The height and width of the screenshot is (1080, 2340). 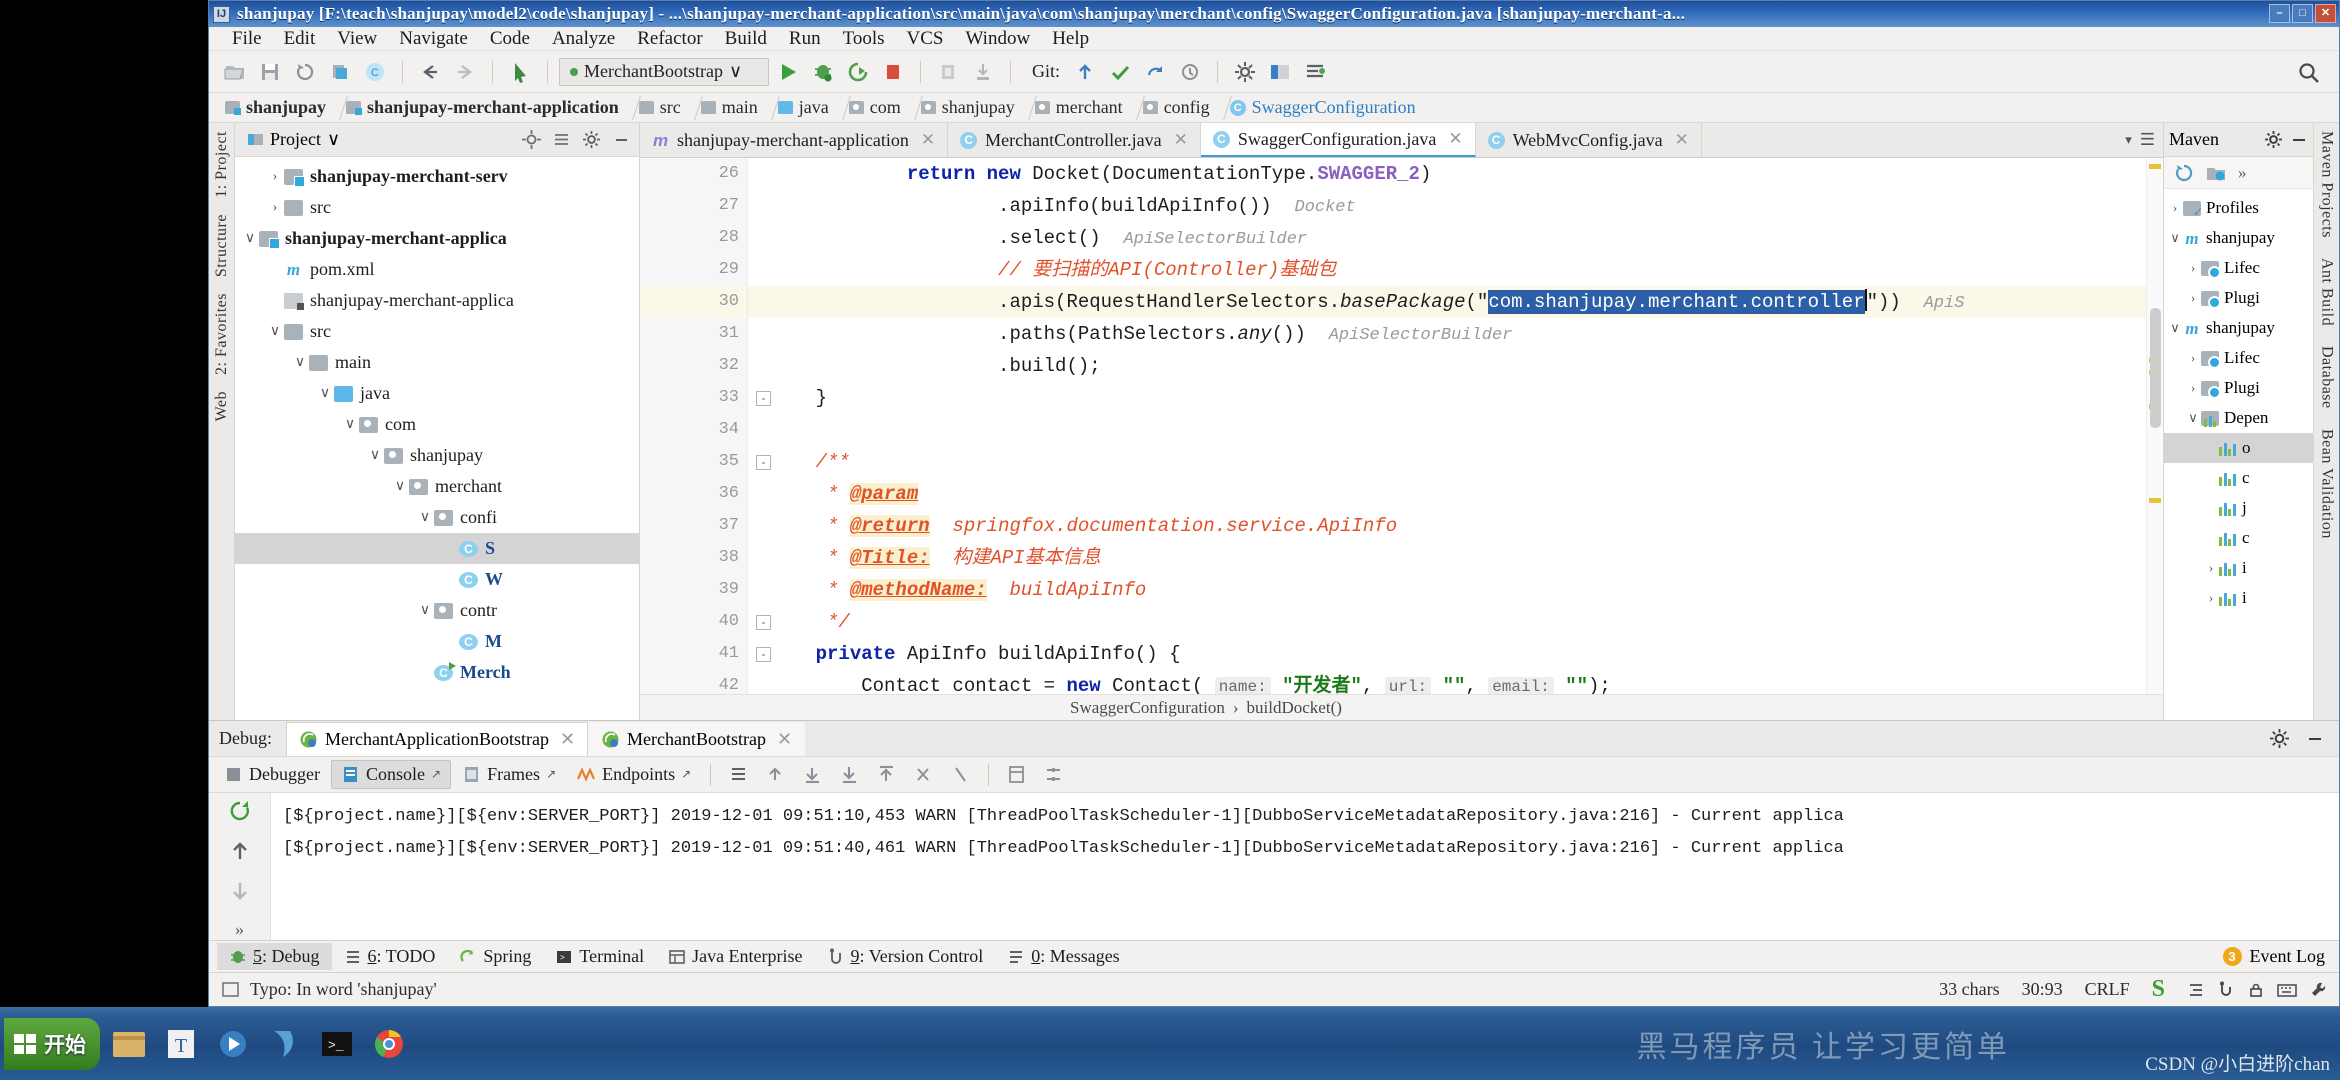 What do you see at coordinates (2238, 478) in the screenshot?
I see `maven-tree-node: c` at bounding box center [2238, 478].